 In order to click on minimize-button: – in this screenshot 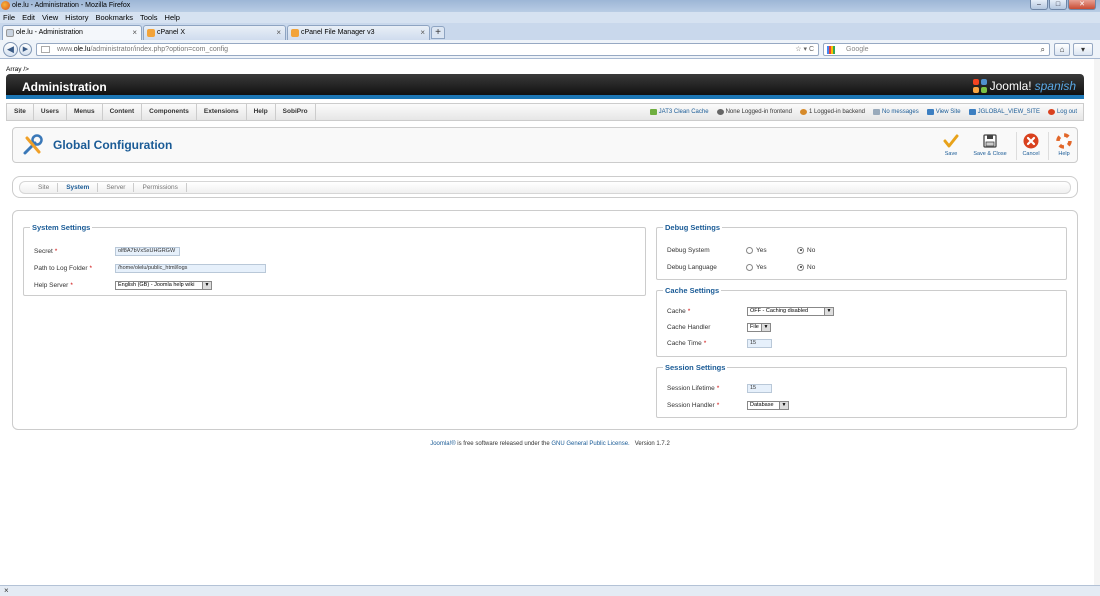, I will do `click(1039, 5)`.